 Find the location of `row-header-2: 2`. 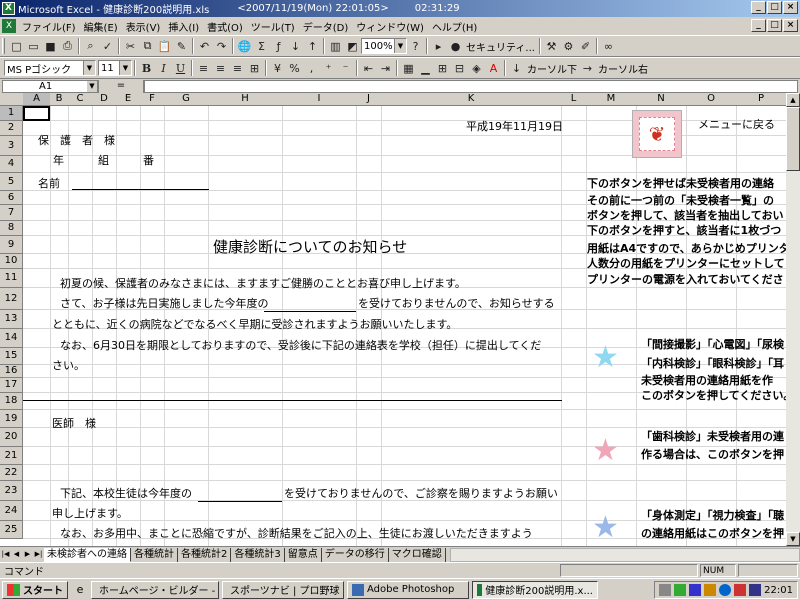

row-header-2: 2 is located at coordinates (11, 128).